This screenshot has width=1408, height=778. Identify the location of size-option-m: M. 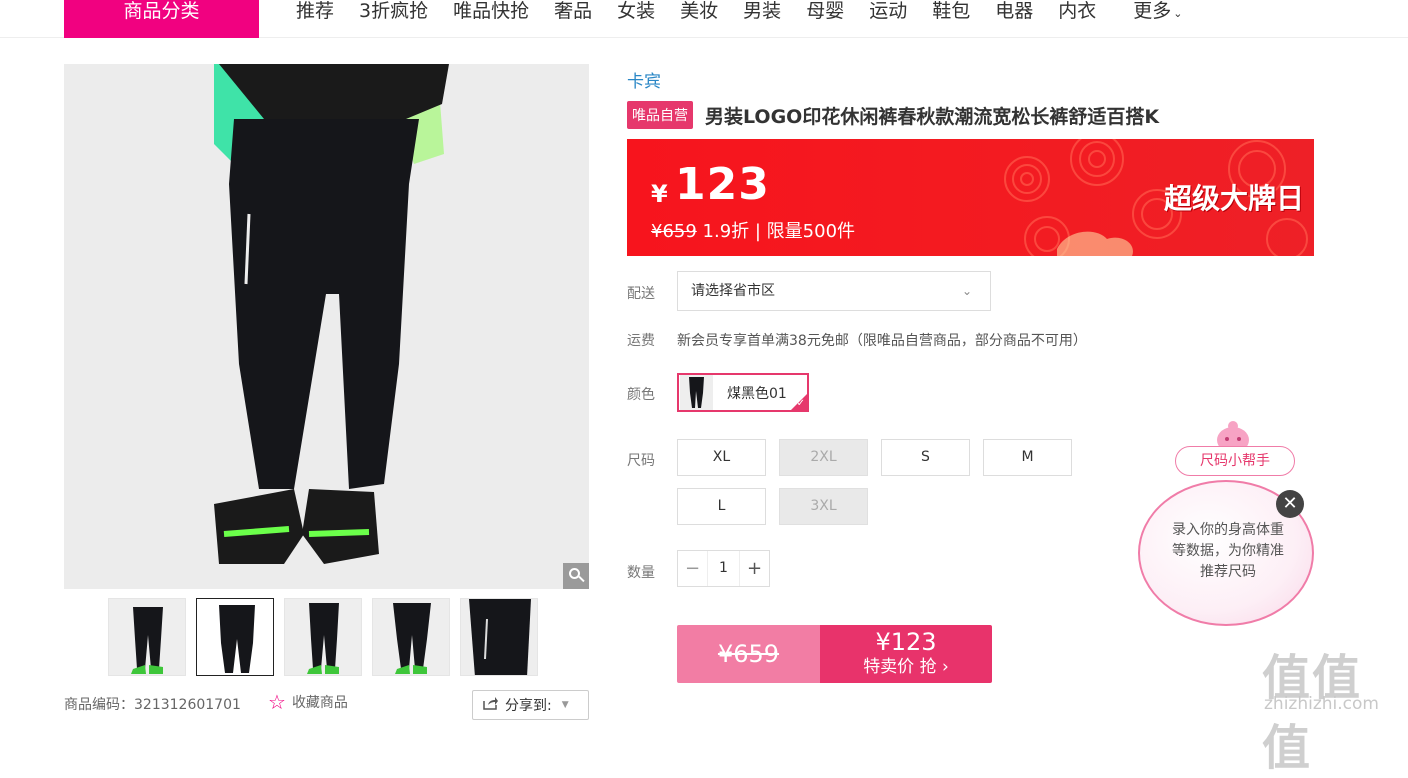
(1027, 457).